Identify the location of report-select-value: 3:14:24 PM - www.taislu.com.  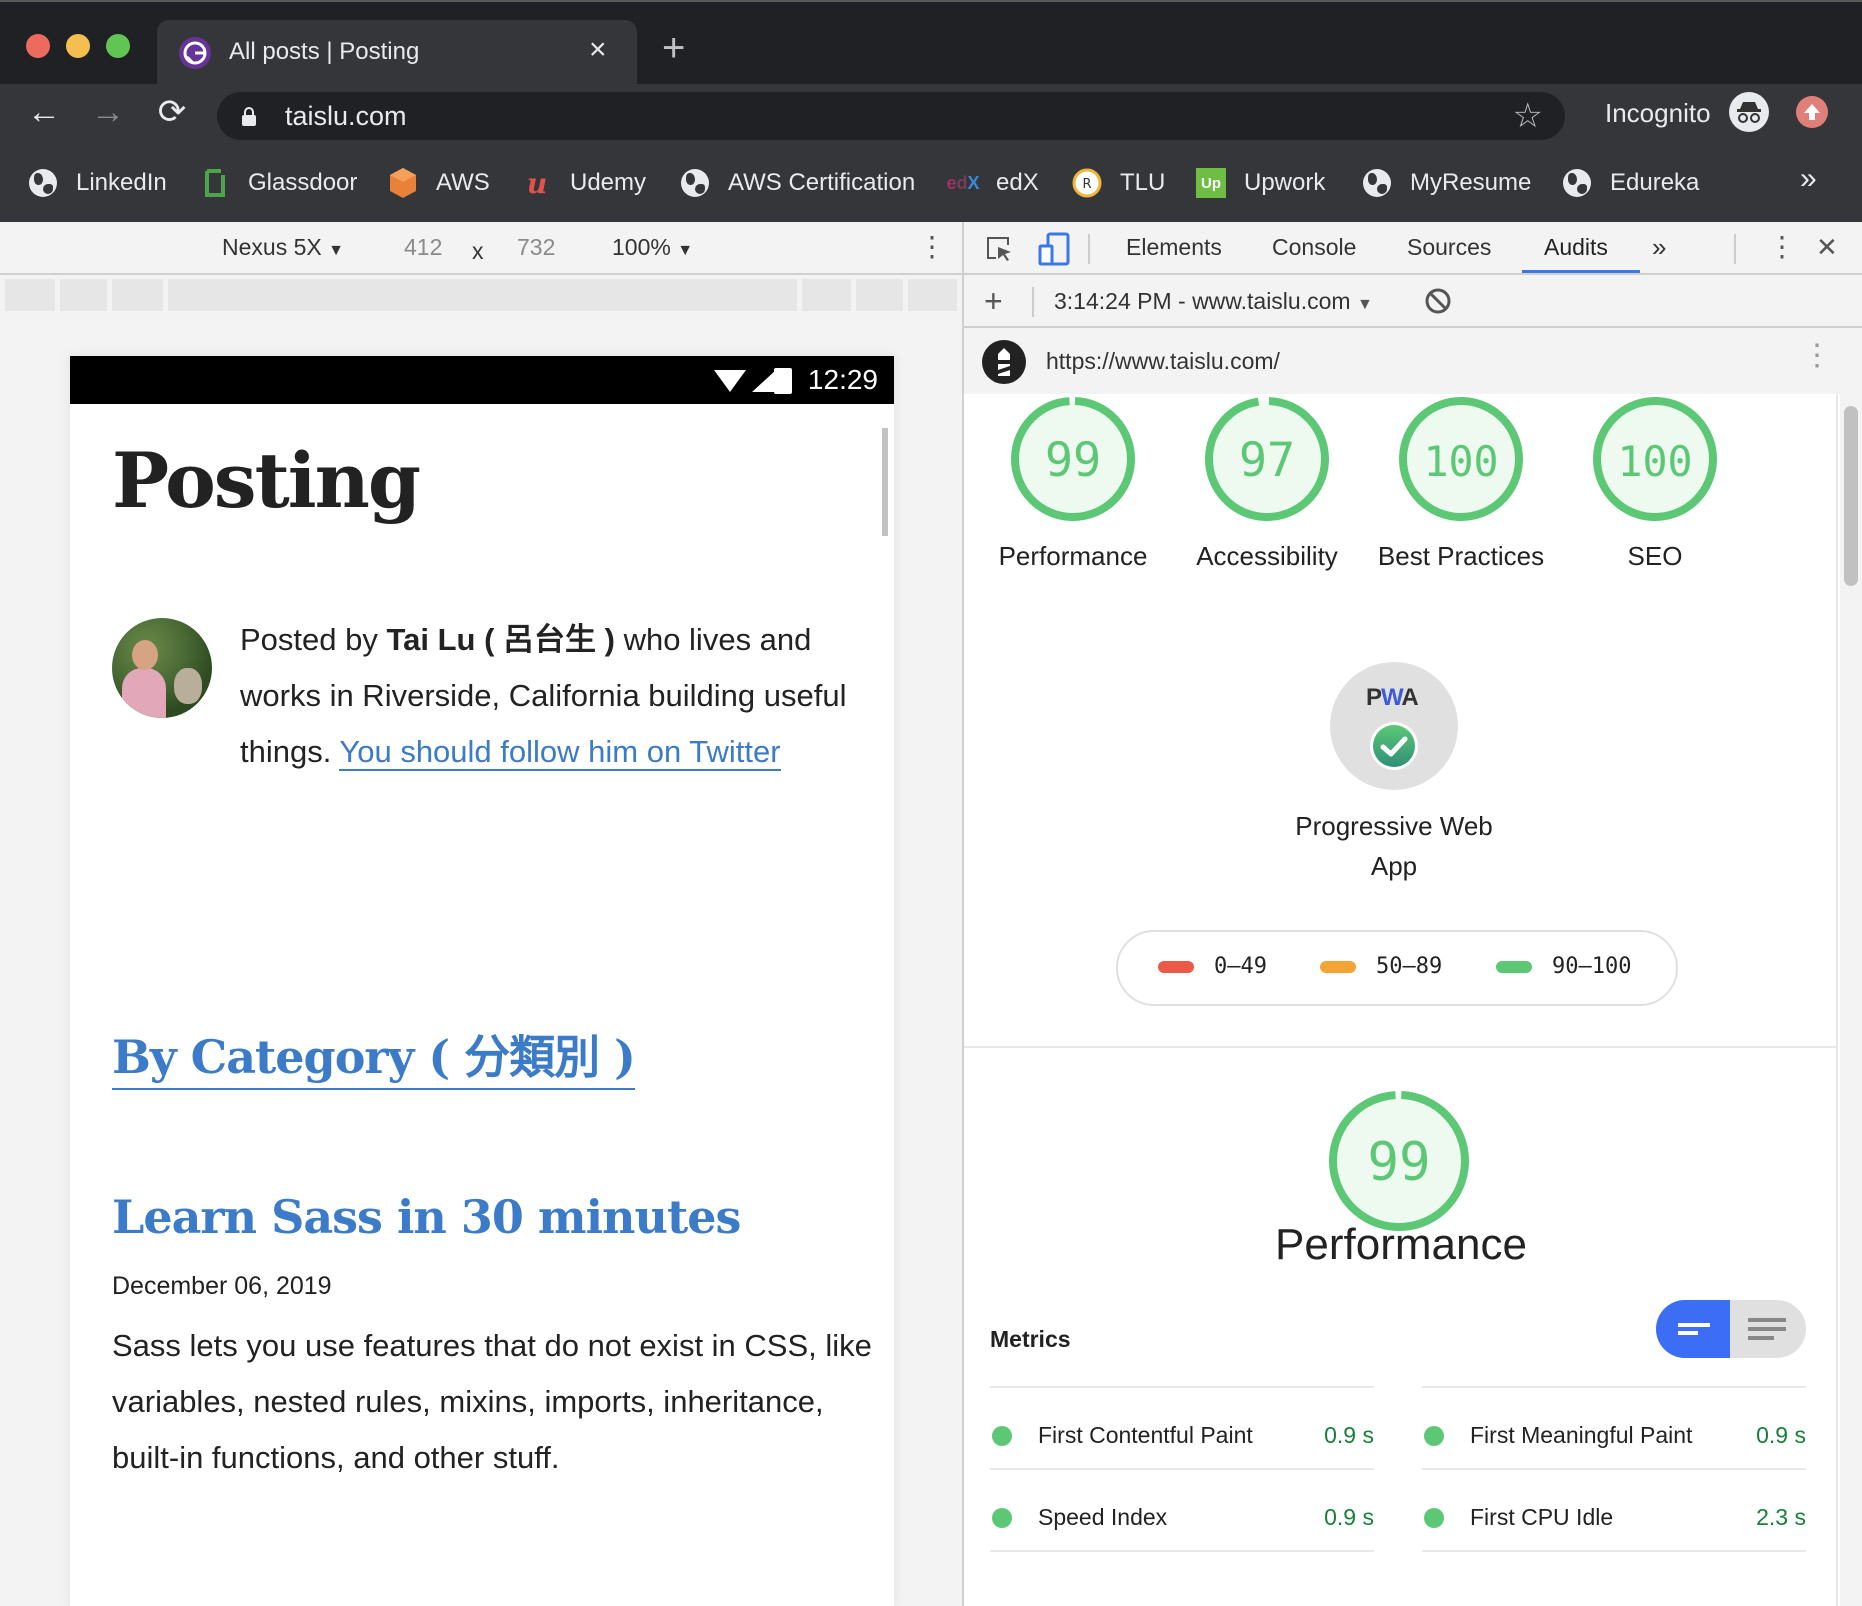
(1202, 301).